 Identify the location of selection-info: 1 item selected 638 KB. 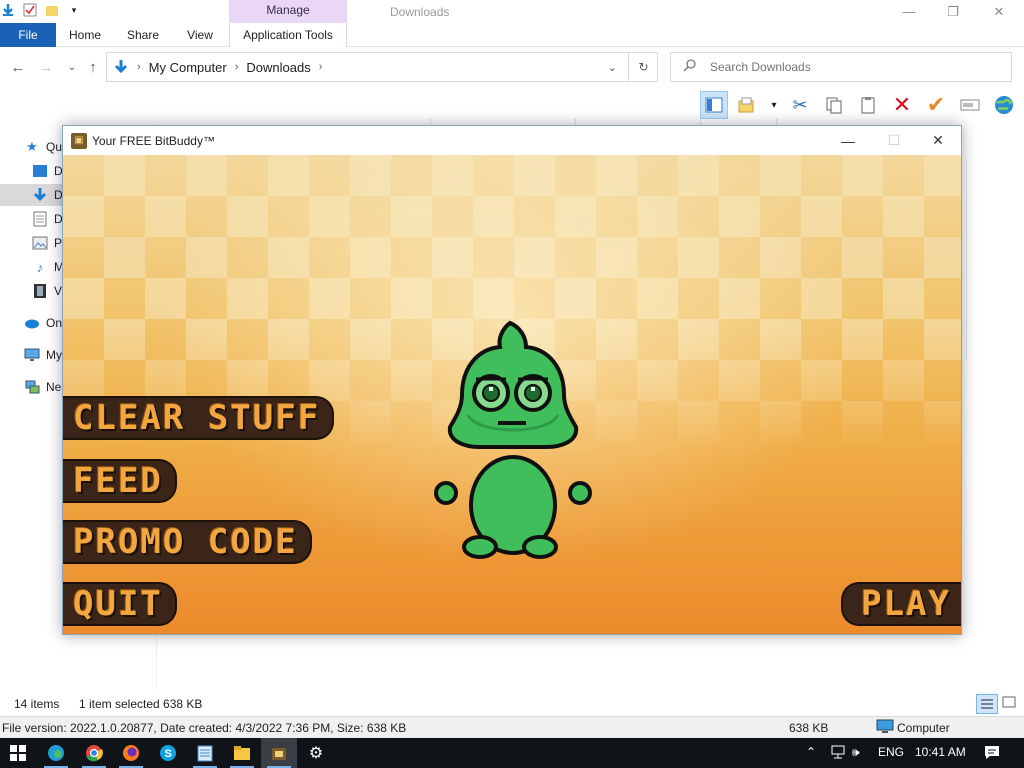
(141, 704).